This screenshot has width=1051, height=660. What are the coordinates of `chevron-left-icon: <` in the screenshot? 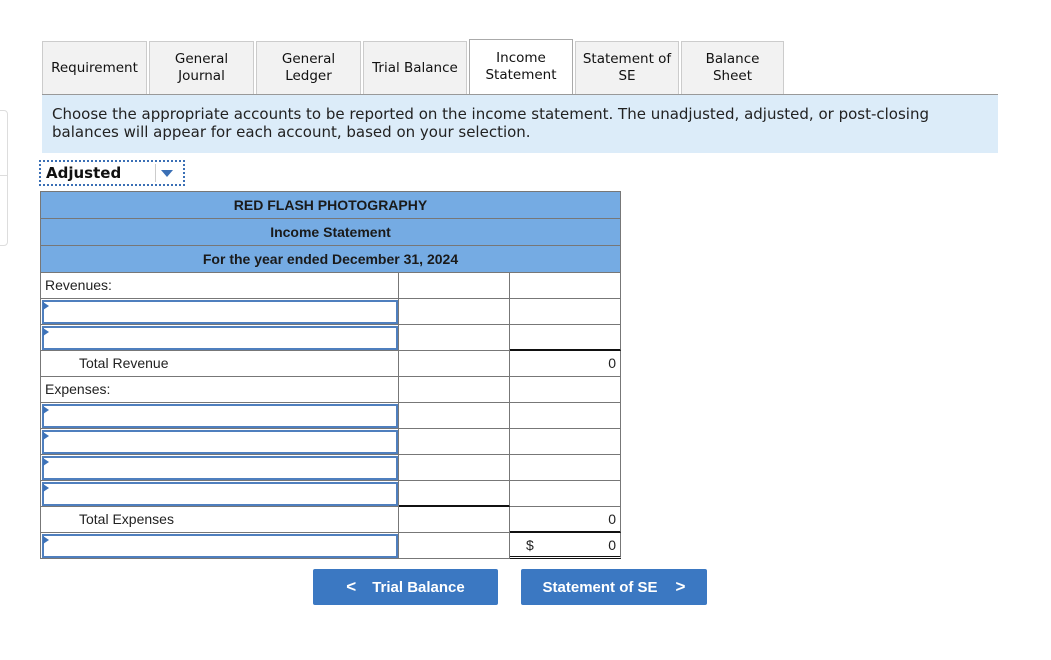 It's located at (351, 586).